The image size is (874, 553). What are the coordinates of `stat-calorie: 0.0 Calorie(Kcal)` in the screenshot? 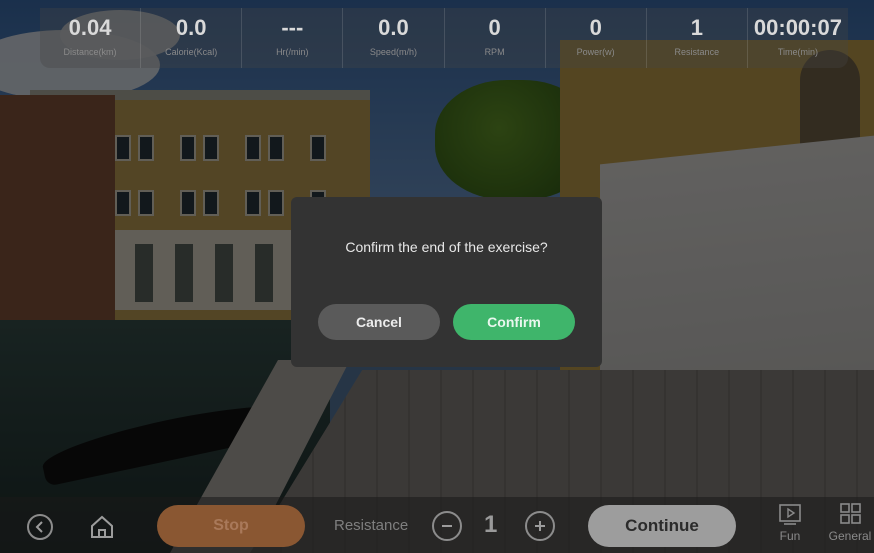 It's located at (192, 38).